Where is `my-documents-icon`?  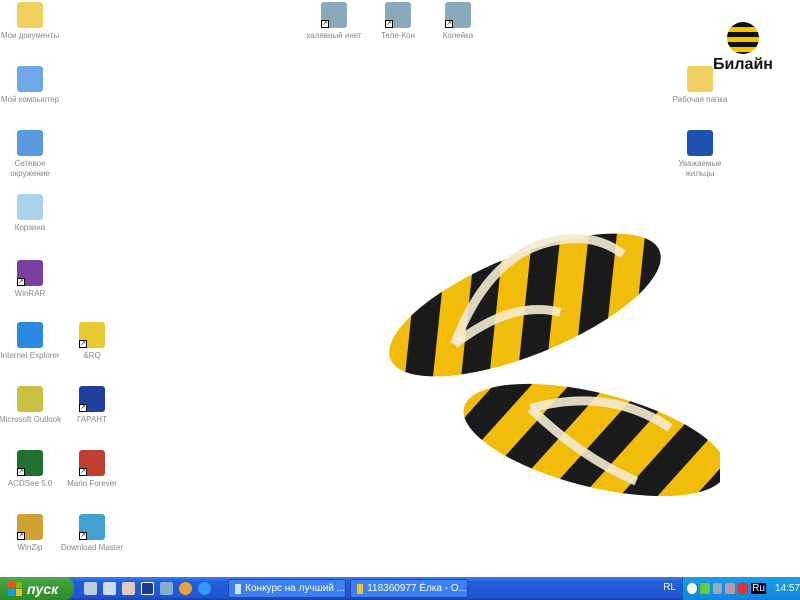 my-documents-icon is located at coordinates (30, 15).